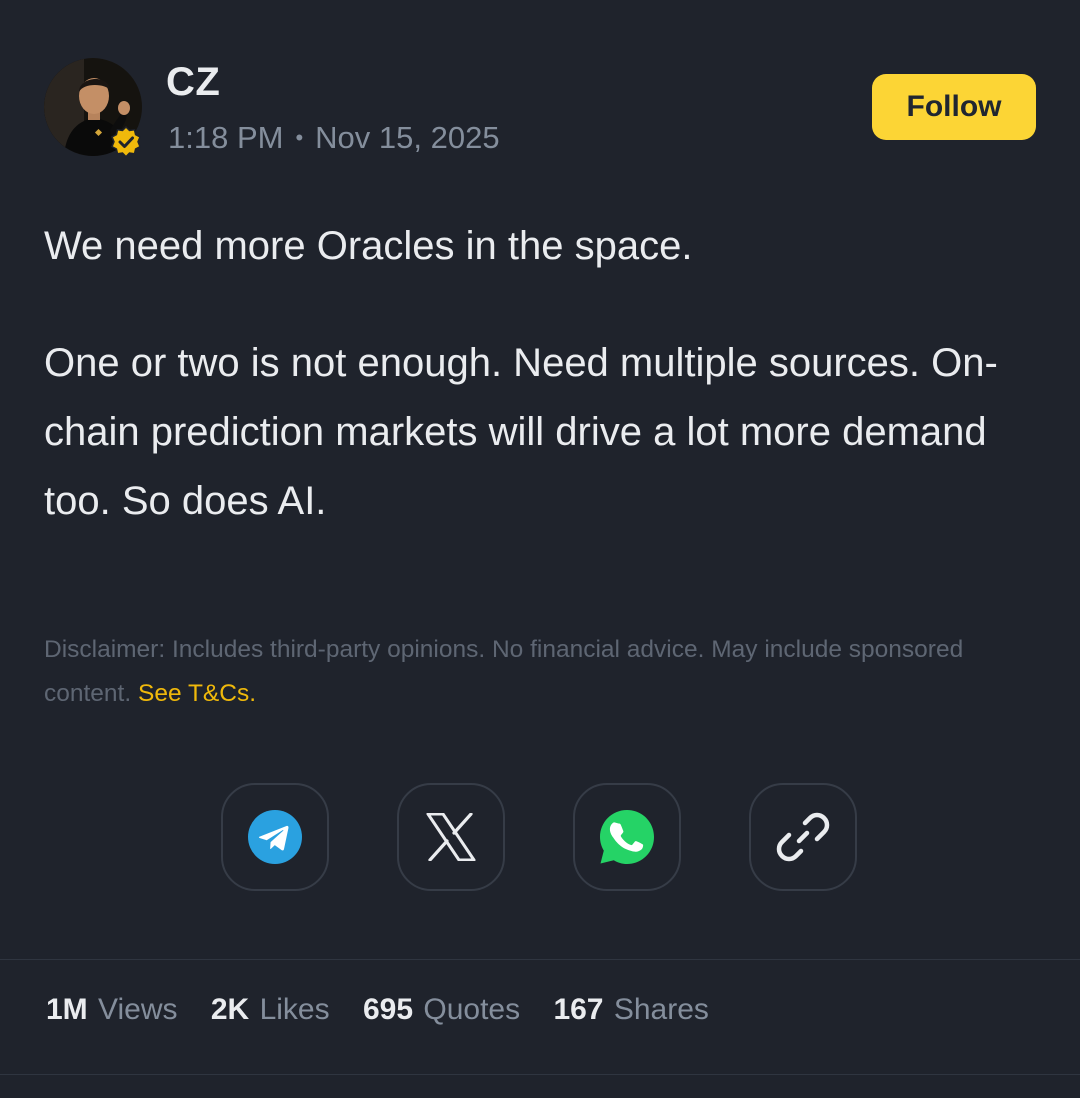 The image size is (1080, 1098). What do you see at coordinates (112, 1009) in the screenshot?
I see `stat-views: 1M Views` at bounding box center [112, 1009].